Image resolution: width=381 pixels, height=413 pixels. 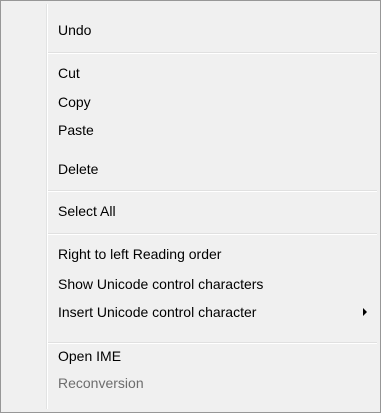 I want to click on menu-item-right-to-left-reading-order: Right to left Reading order, so click(x=190, y=254).